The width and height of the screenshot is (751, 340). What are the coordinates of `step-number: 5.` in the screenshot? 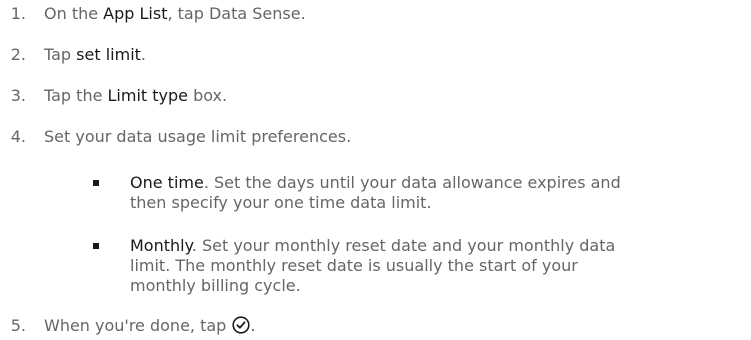 It's located at (18, 325).